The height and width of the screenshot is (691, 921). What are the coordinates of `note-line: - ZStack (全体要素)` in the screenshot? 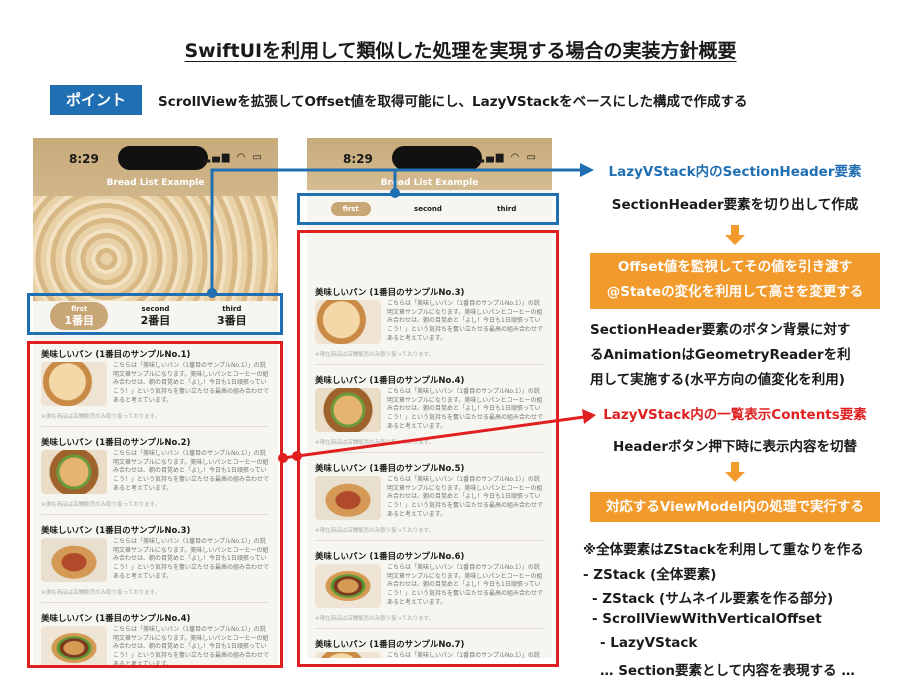 It's located at (650, 575).